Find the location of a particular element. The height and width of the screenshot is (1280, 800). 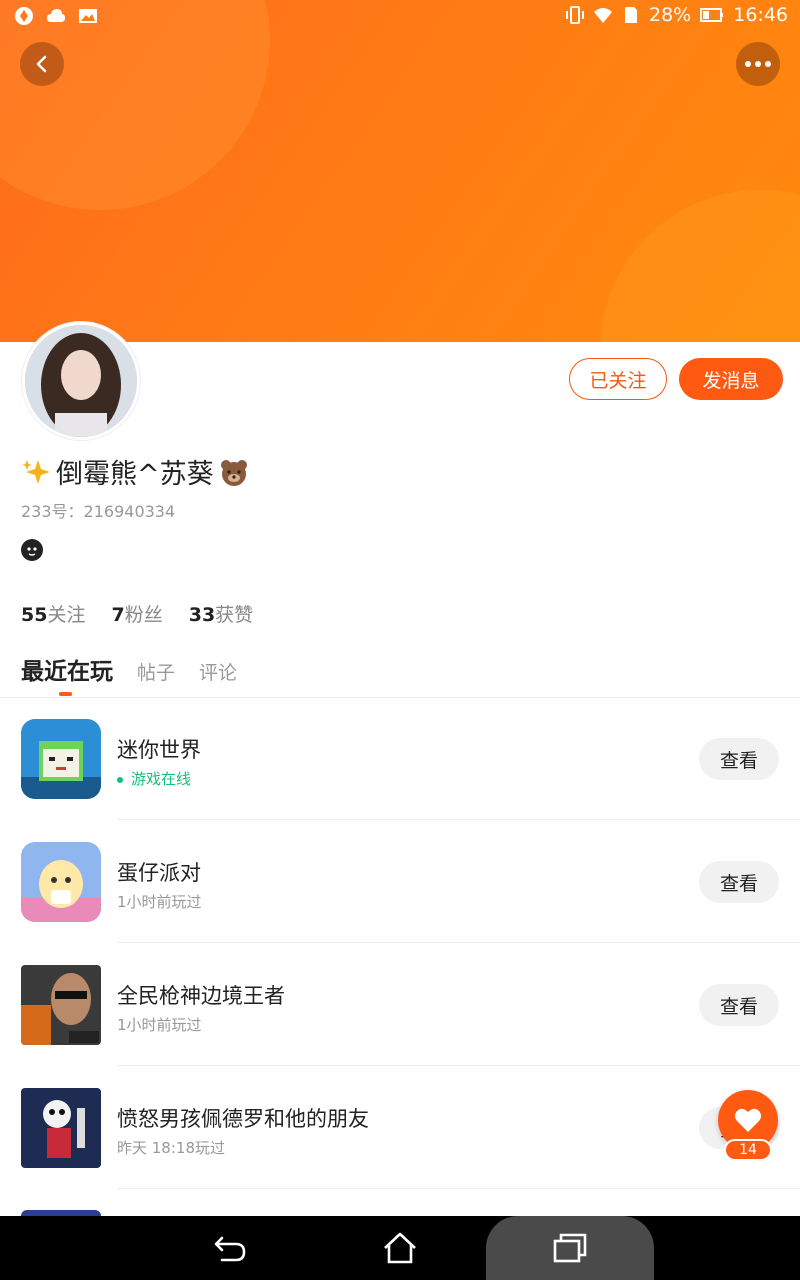

nav-back-icon is located at coordinates (230, 1248).